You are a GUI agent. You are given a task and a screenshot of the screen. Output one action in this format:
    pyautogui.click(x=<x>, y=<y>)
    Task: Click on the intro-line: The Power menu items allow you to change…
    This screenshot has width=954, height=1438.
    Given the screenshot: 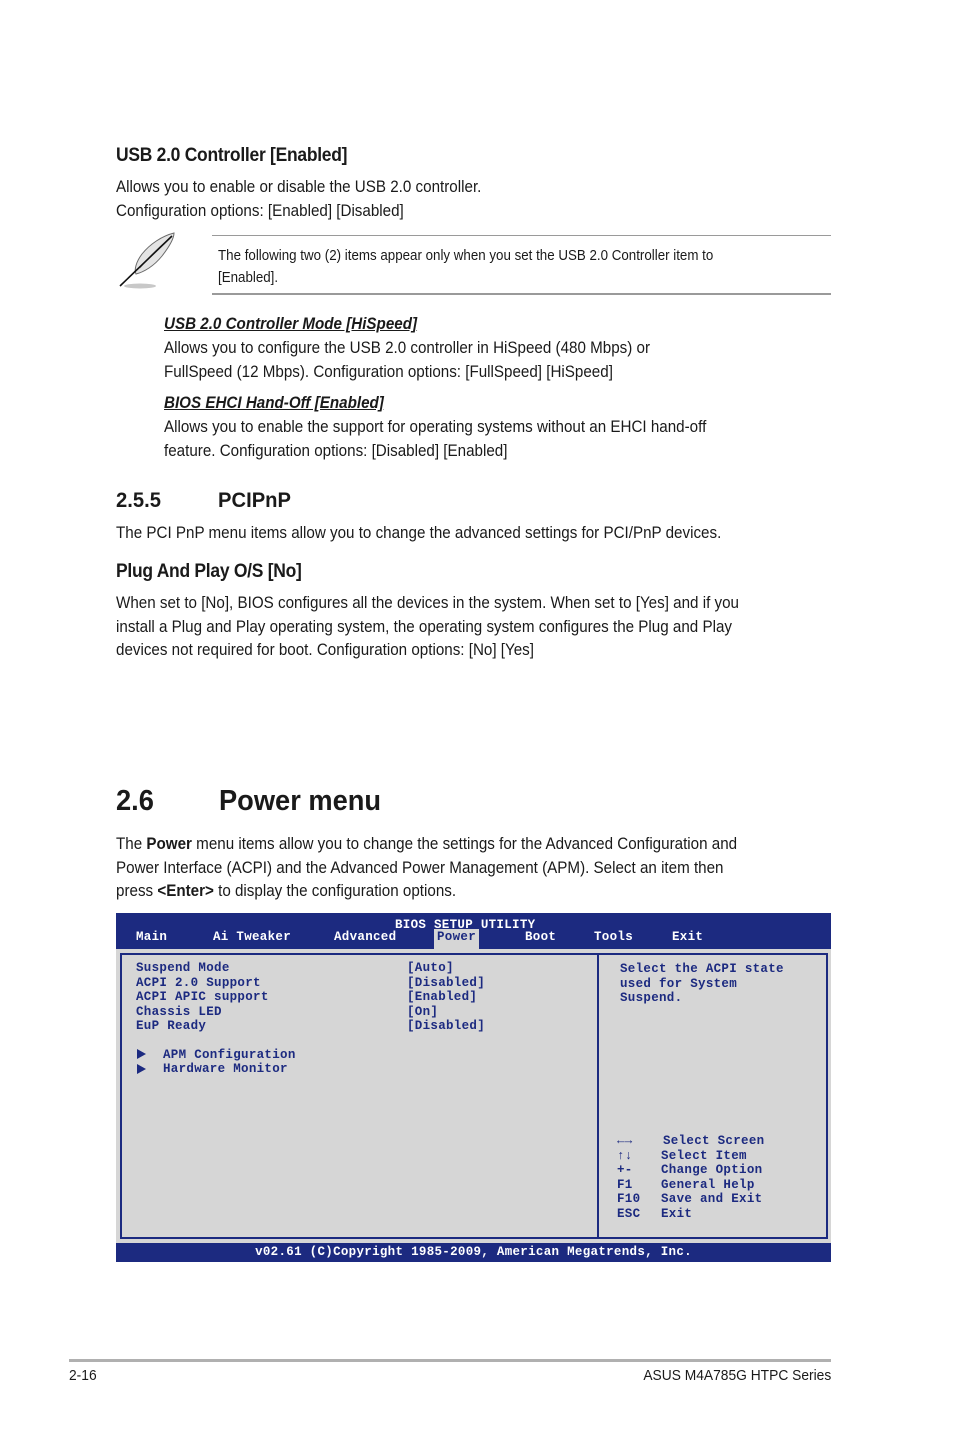 What is the action you would take?
    pyautogui.click(x=427, y=844)
    